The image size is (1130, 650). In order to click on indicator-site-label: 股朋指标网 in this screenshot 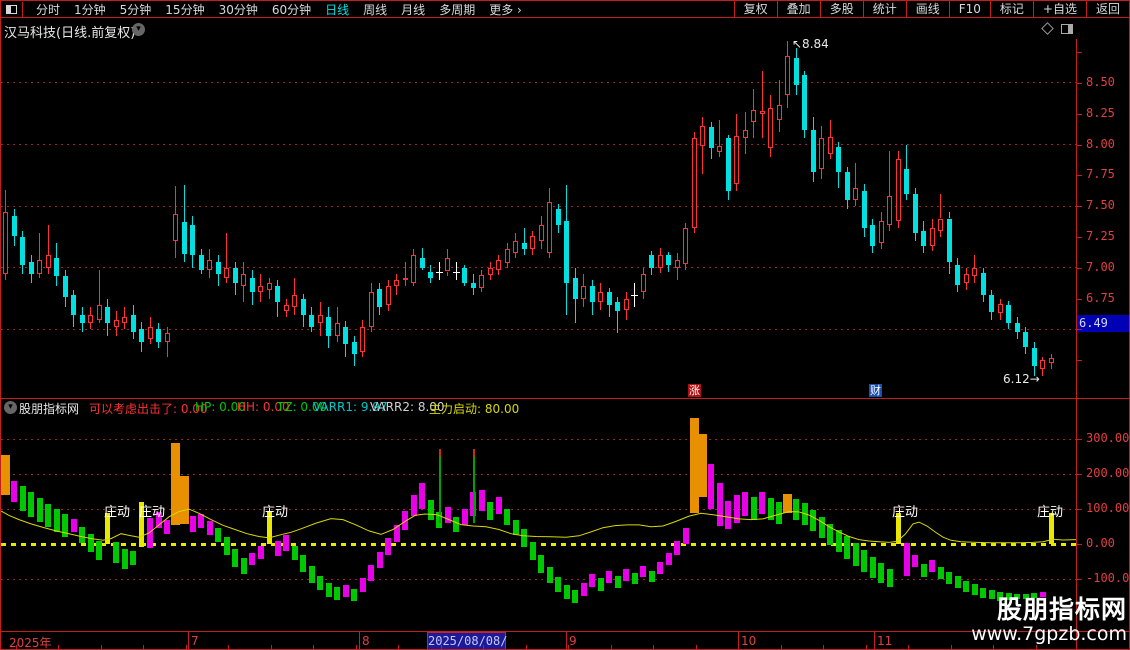, I will do `click(49, 409)`.